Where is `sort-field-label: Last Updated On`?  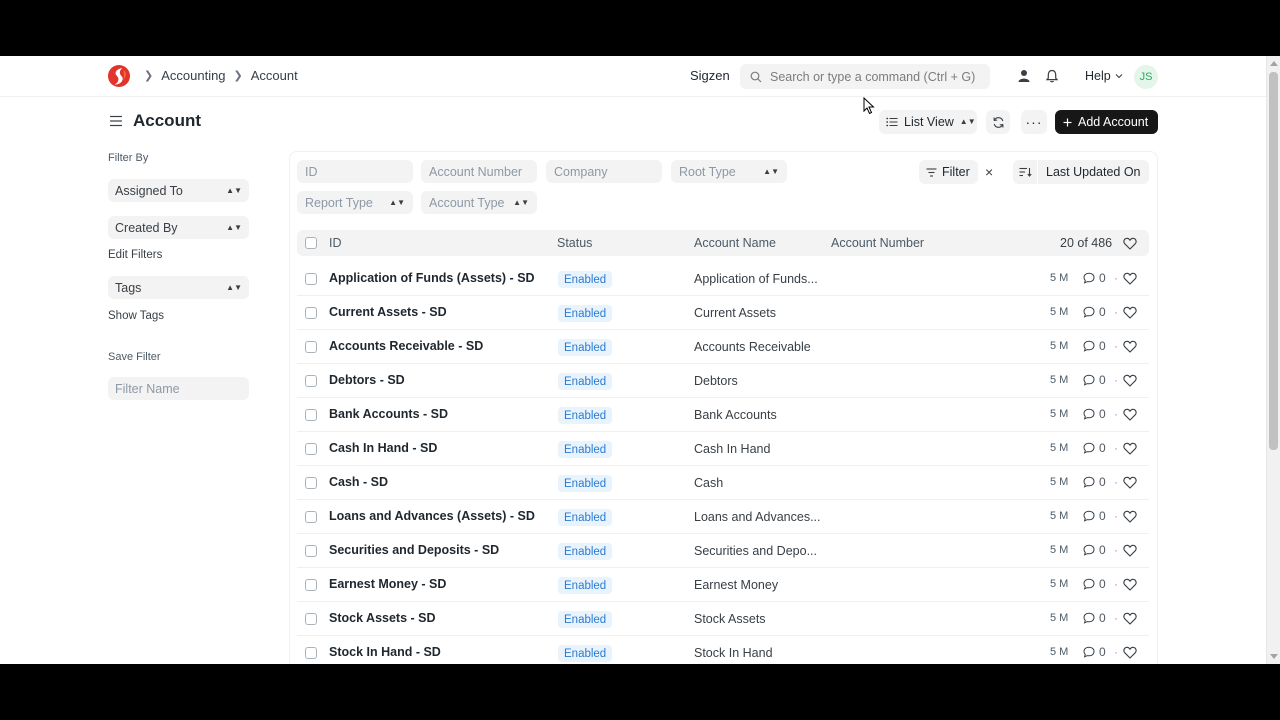 sort-field-label: Last Updated On is located at coordinates (1093, 172).